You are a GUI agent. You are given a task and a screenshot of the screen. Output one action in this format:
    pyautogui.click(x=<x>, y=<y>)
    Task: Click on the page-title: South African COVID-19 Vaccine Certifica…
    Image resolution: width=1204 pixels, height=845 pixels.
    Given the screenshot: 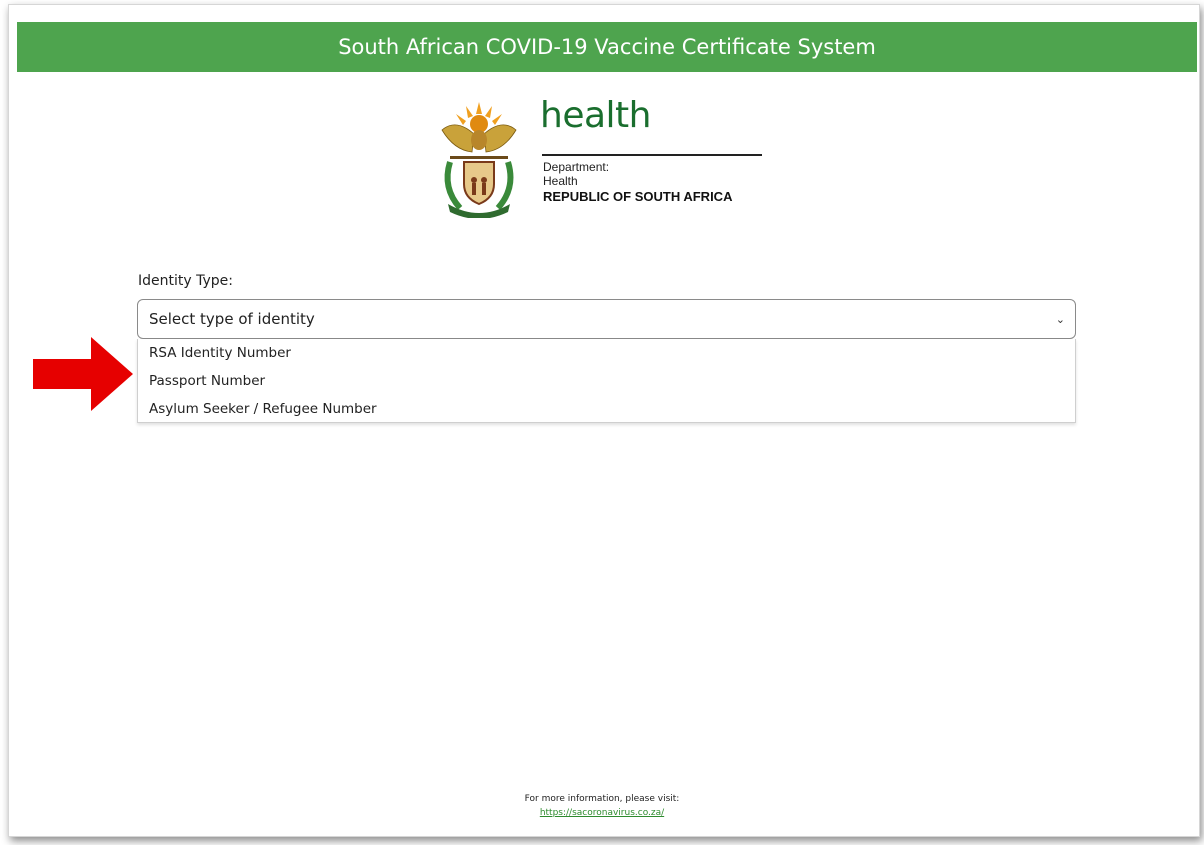 What is the action you would take?
    pyautogui.click(x=607, y=47)
    